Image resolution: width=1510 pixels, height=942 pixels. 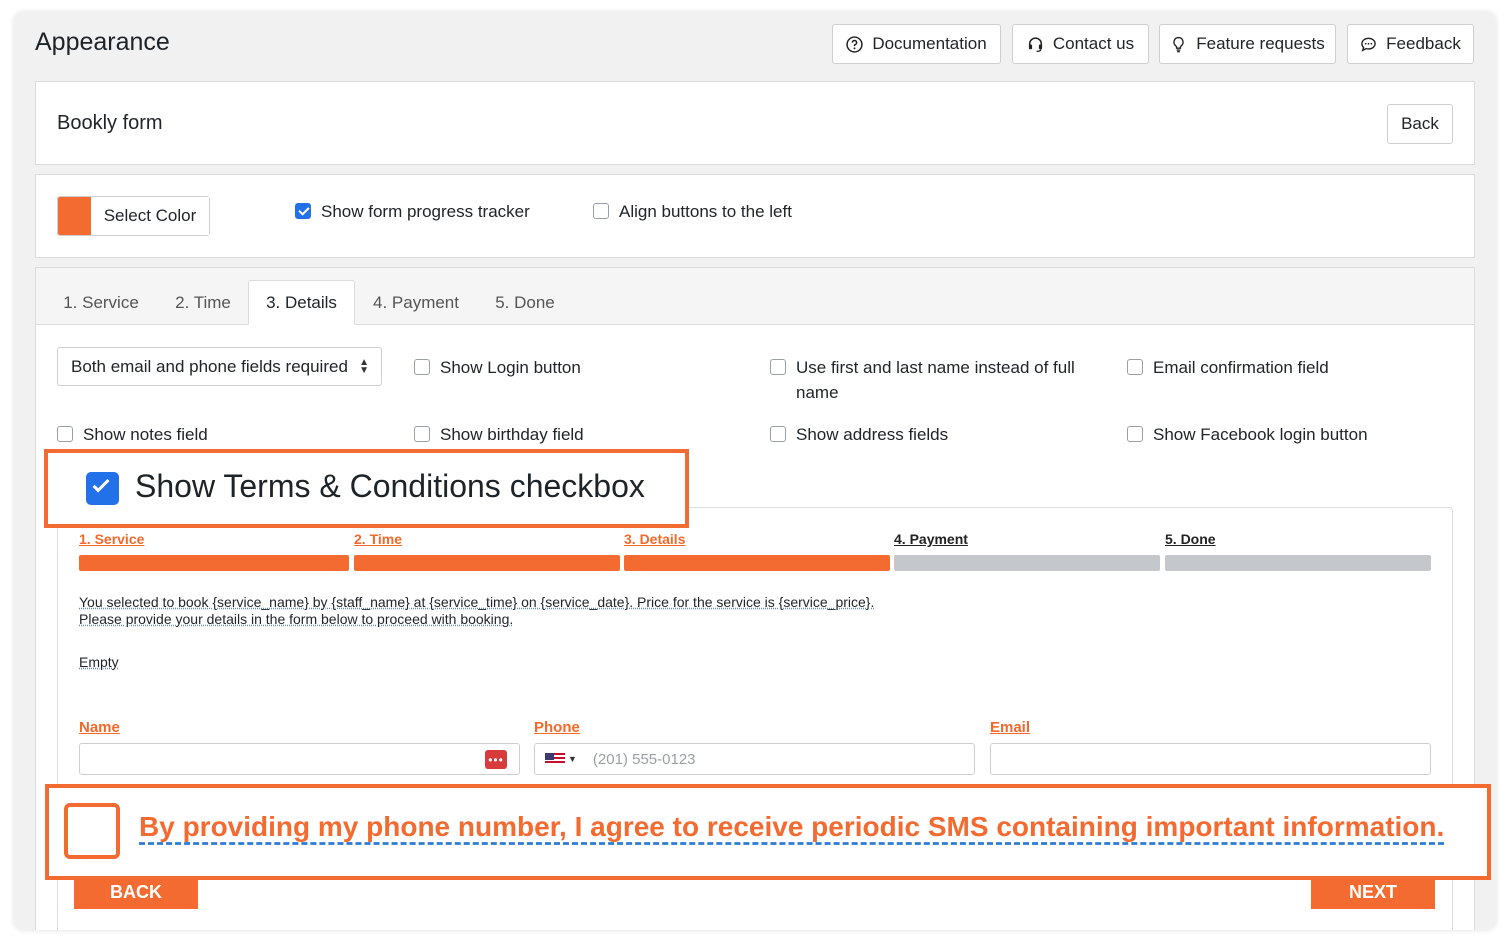 What do you see at coordinates (99, 727) in the screenshot?
I see `name-label: Name` at bounding box center [99, 727].